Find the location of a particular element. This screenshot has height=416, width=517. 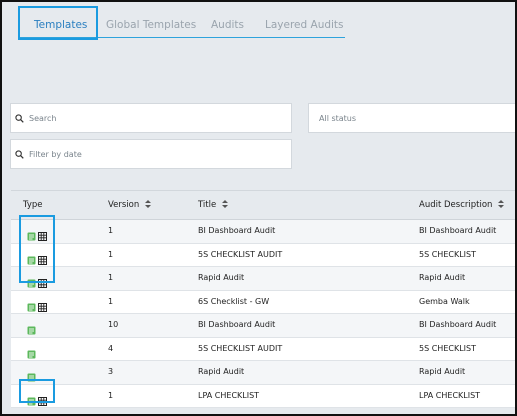

col-description-header: Audit Description is located at coordinates (462, 205).